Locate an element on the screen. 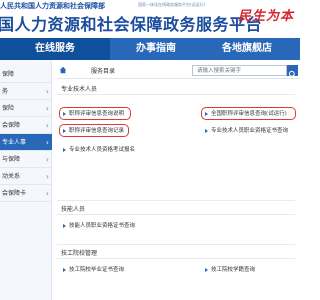  link-skill-cert-query: 技能人员职业资格证书查询 is located at coordinates (99, 226).